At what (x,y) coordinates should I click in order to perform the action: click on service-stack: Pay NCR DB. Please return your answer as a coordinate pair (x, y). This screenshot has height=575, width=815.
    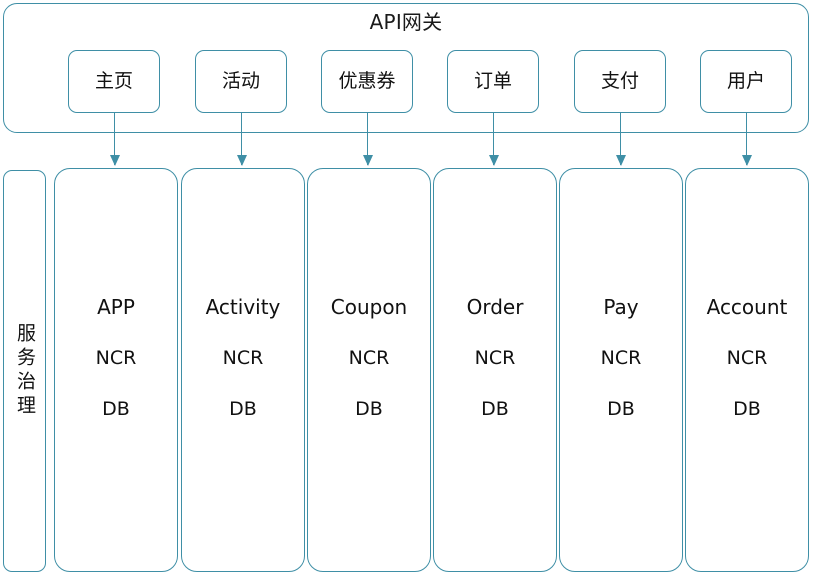
    Looking at the image, I should click on (621, 358).